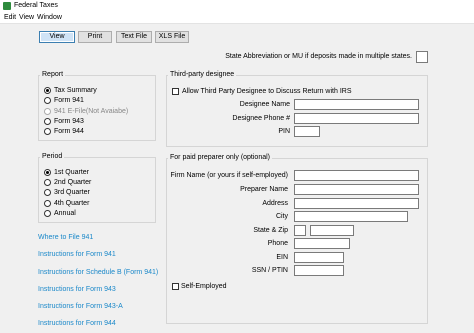  What do you see at coordinates (47, 213) in the screenshot?
I see `period-radio-annual` at bounding box center [47, 213].